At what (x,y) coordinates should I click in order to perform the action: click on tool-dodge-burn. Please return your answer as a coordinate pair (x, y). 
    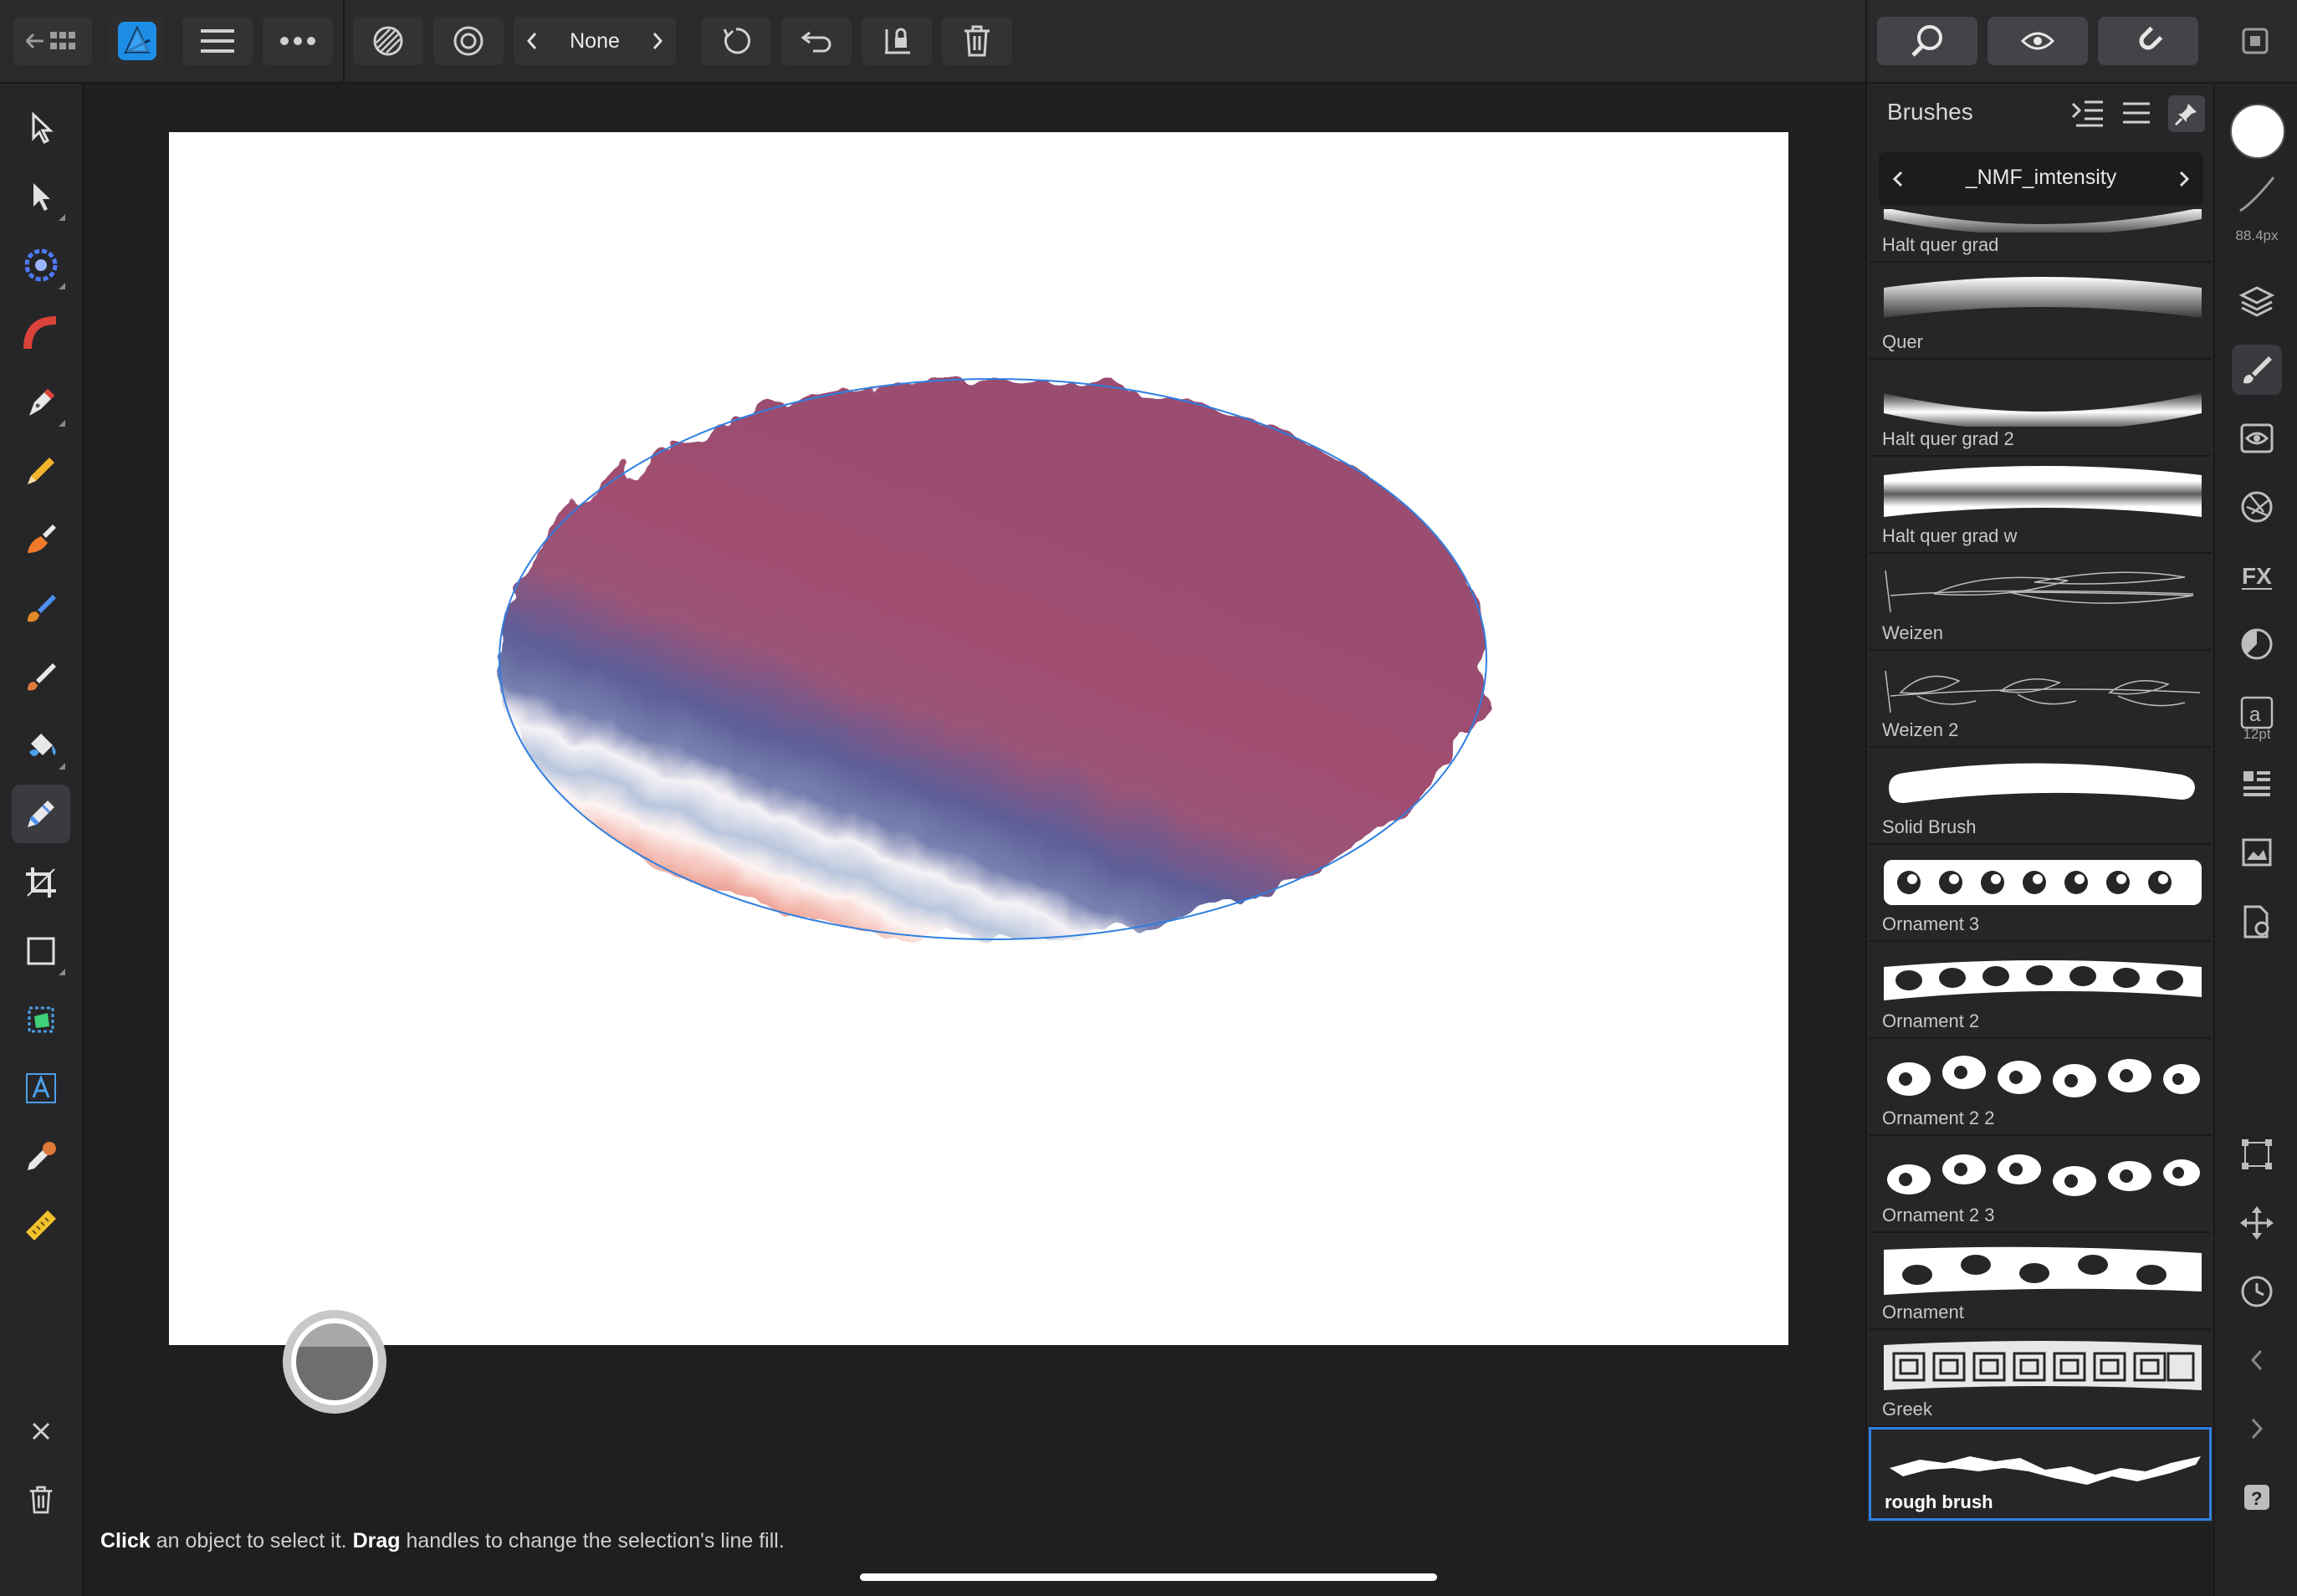
    Looking at the image, I should click on (41, 676).